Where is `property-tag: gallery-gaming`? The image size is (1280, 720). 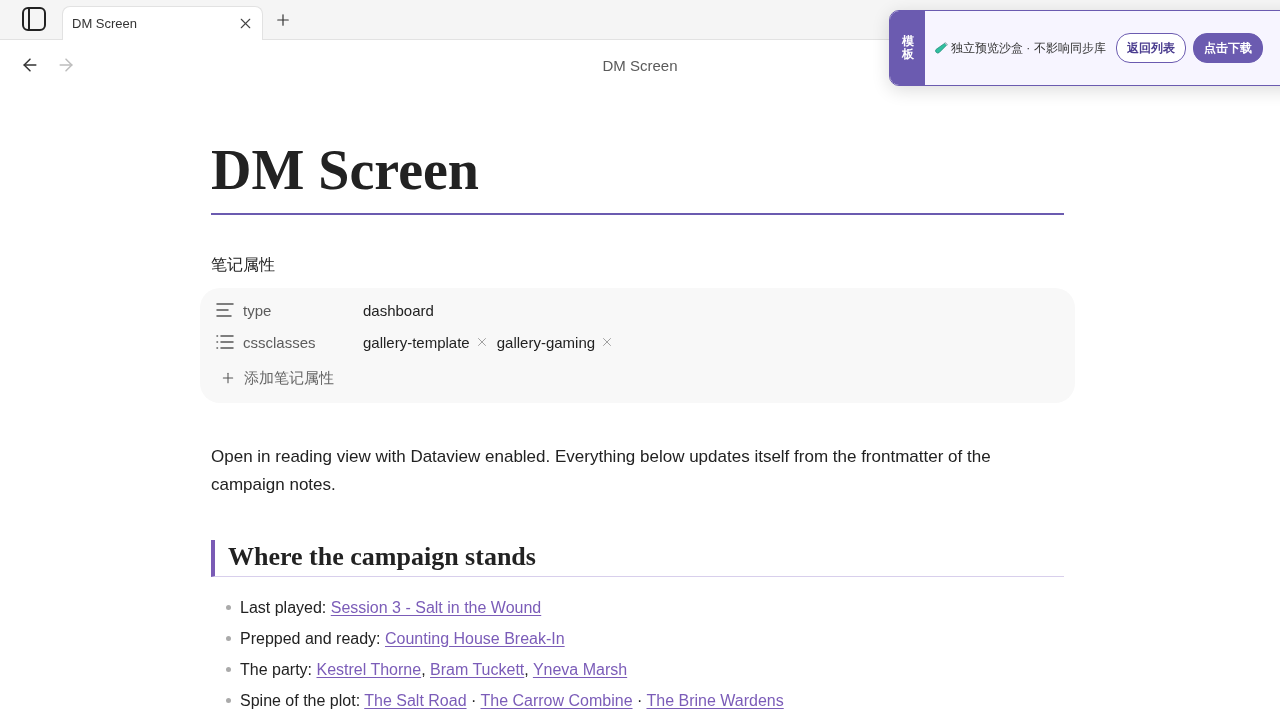
property-tag: gallery-gaming is located at coordinates (546, 342).